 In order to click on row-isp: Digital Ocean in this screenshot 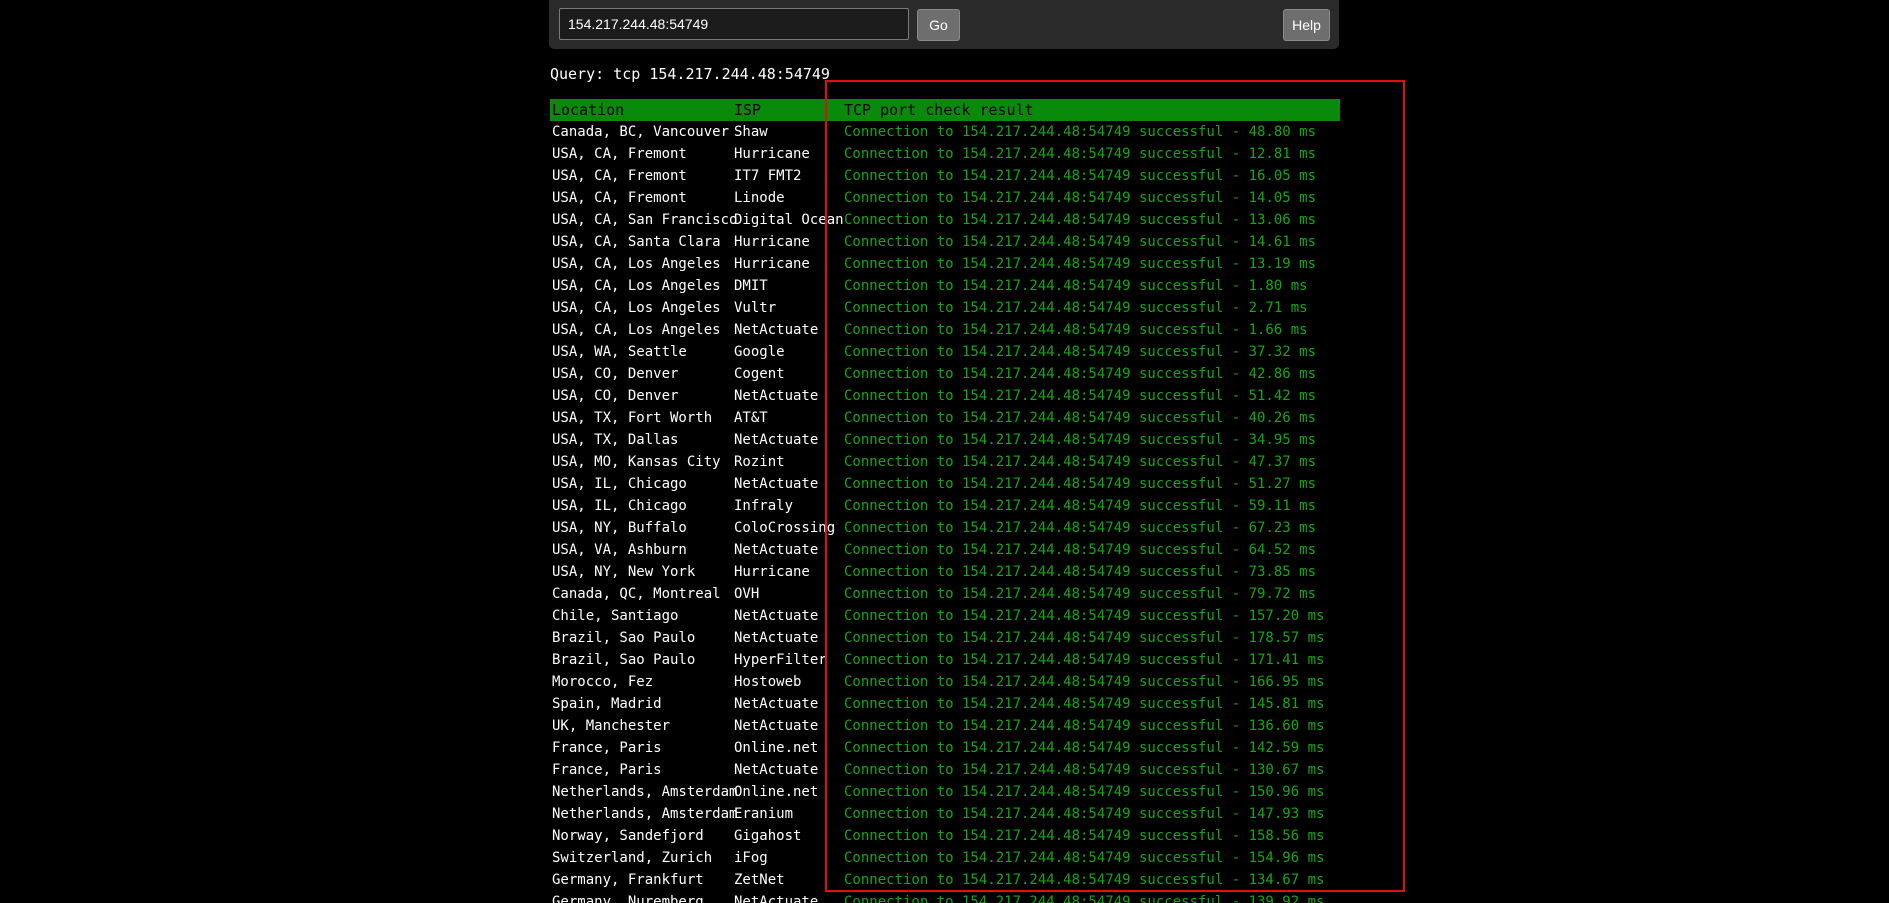, I will do `click(789, 220)`.